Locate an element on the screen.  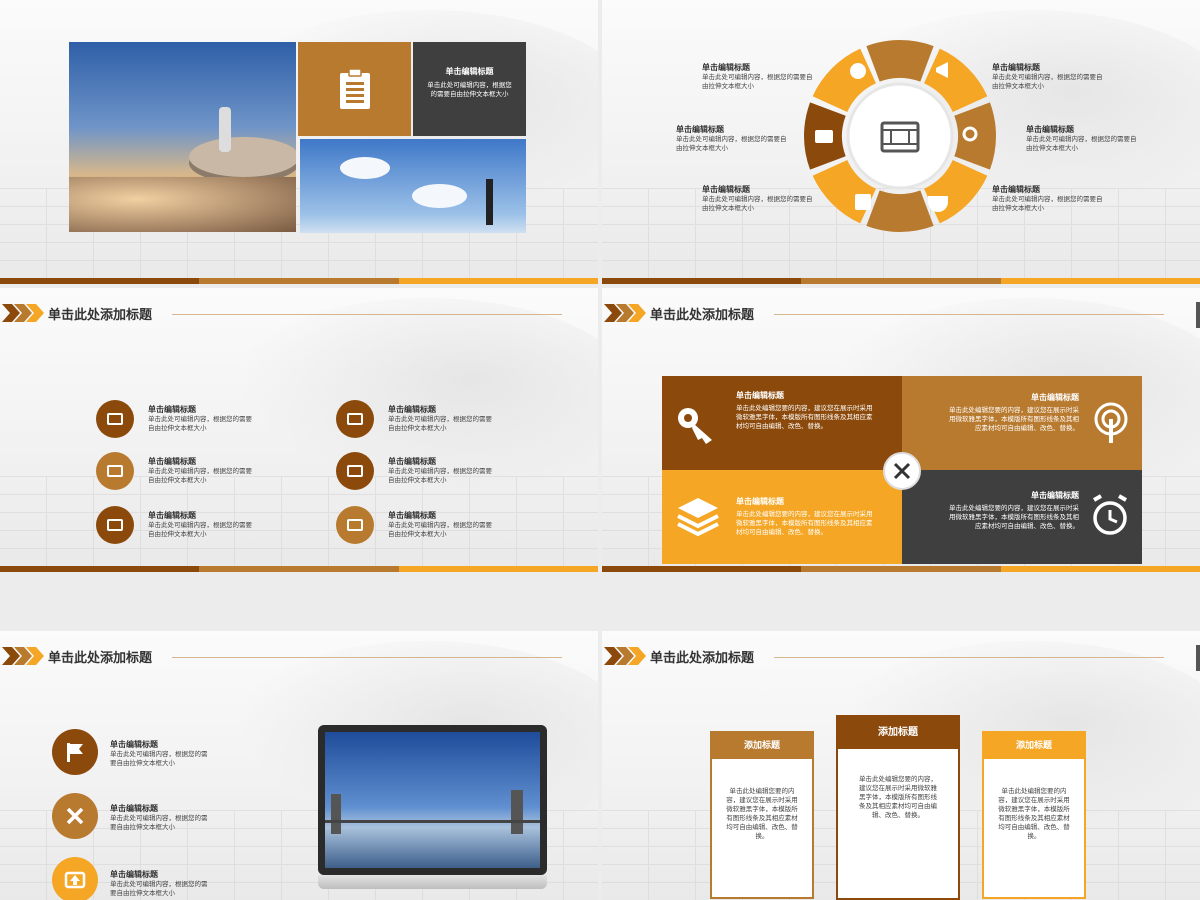
label-4: 单击编辑标题 单击此处可编辑内容，根据您的需要自由拉伸文本框大小 is located at coordinates (1049, 76).